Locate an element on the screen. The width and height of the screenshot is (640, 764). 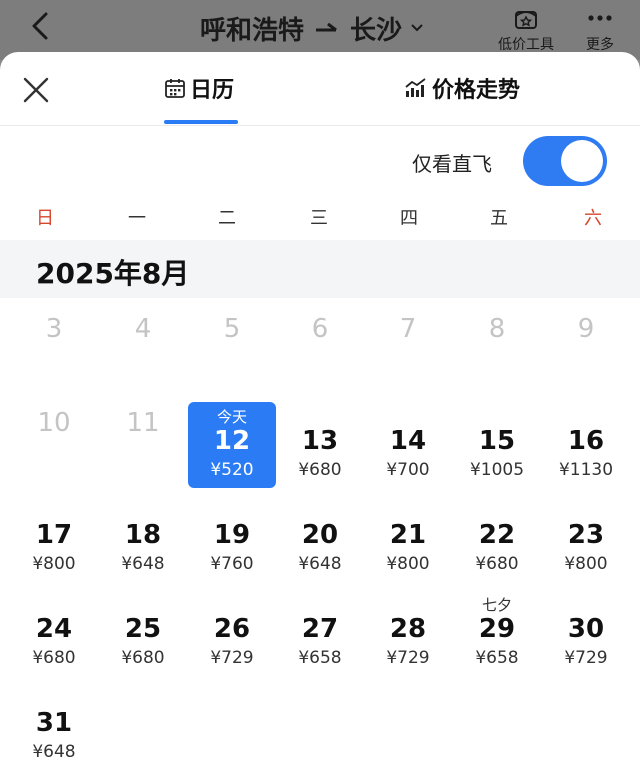
day-number: 18 is located at coordinates (143, 535).